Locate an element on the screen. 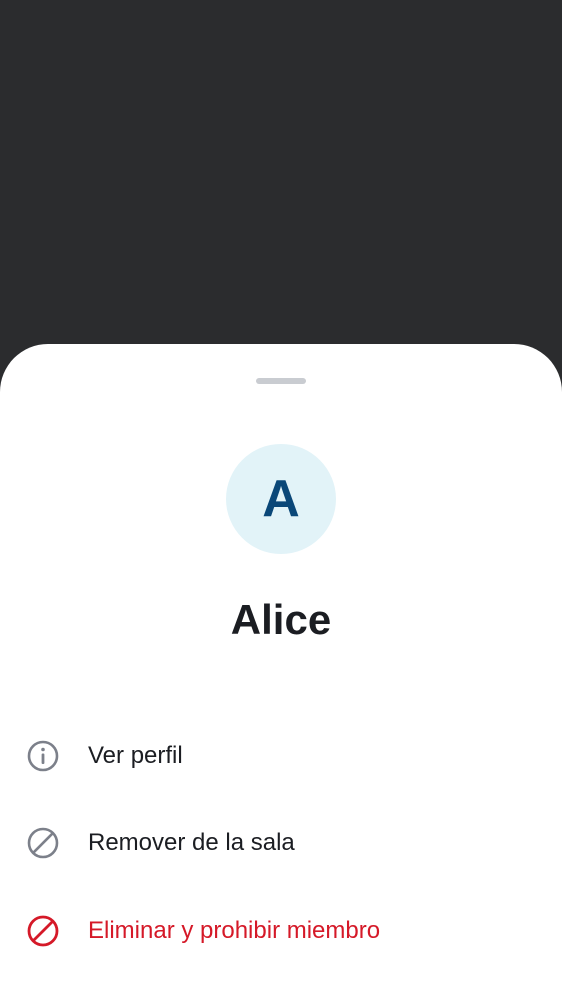 This screenshot has width=562, height=1000. ban-member-button: Eliminar y prohibir miembro is located at coordinates (281, 931).